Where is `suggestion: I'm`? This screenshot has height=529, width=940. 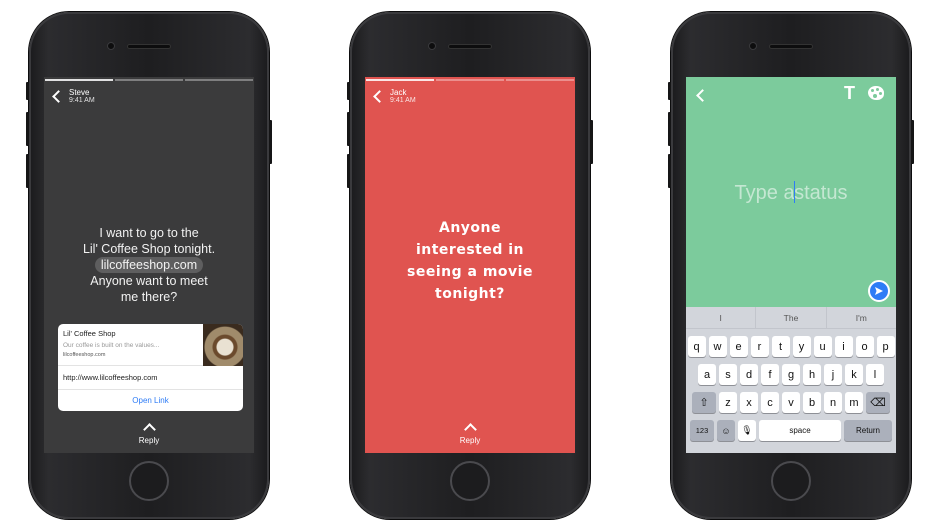
suggestion: I'm is located at coordinates (861, 317).